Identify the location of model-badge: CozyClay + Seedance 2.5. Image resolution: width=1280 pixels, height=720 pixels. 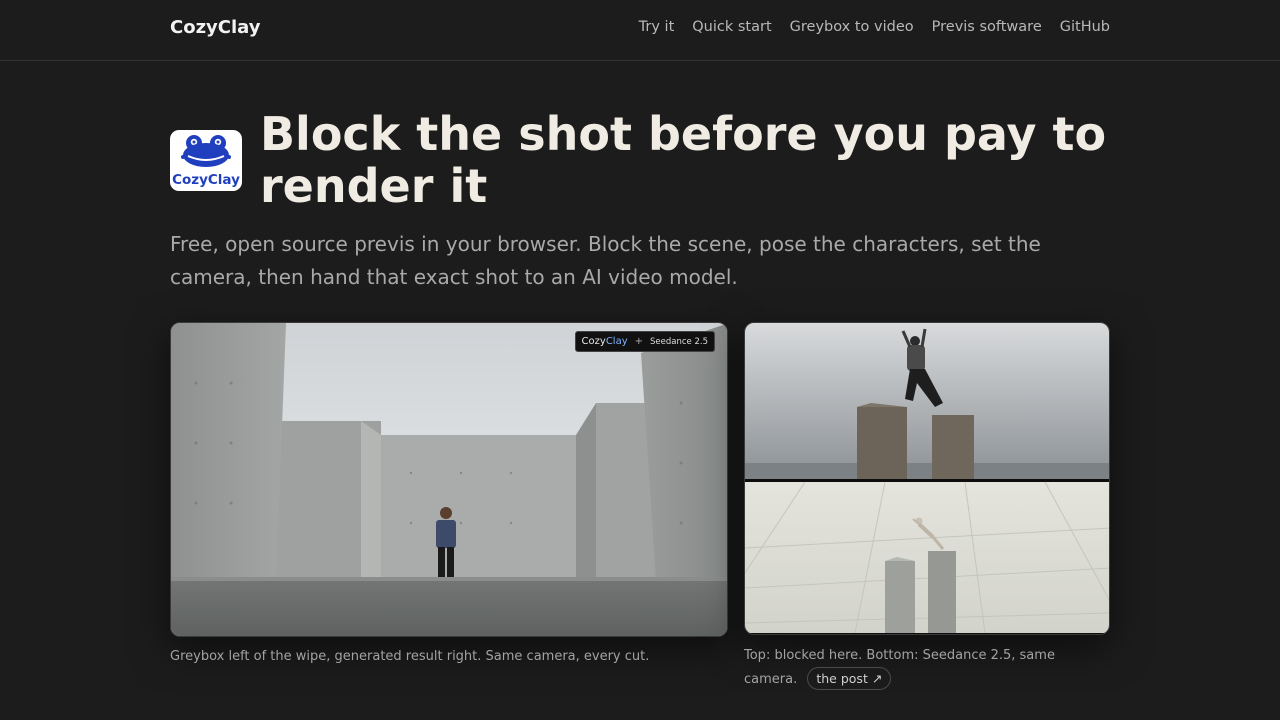
(644, 341).